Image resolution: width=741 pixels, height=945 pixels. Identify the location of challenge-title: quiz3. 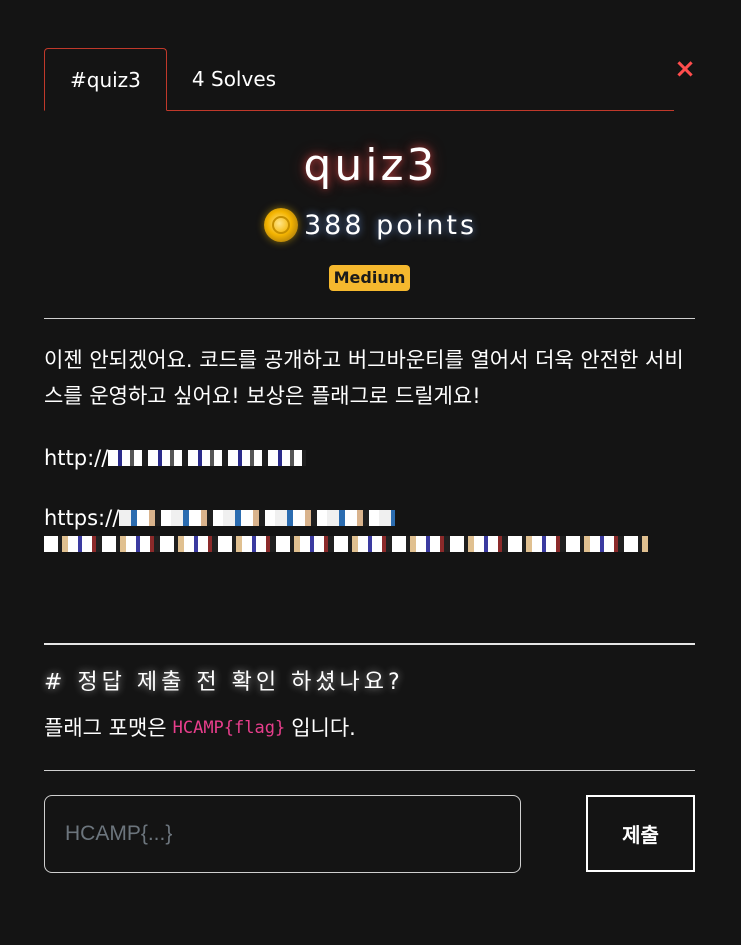
(370, 165).